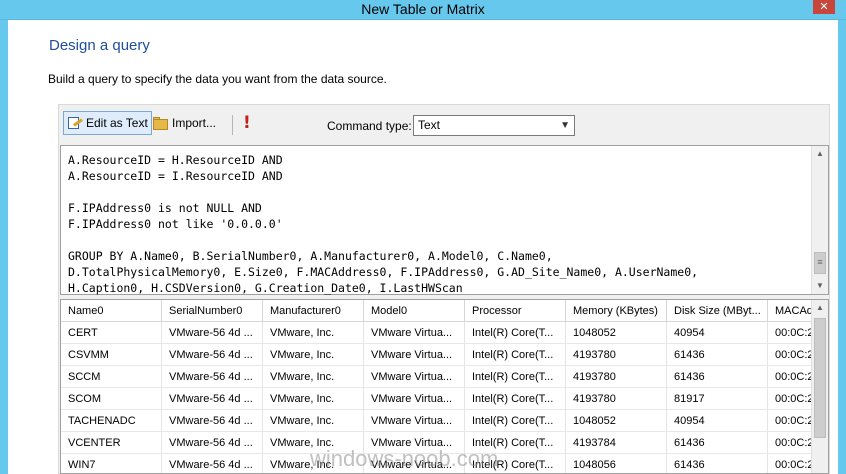 Image resolution: width=846 pixels, height=474 pixels. Describe the element at coordinates (175, 224) in the screenshot. I see `query-line: F.IPAddress0 not like '0.0.0.0'` at that location.